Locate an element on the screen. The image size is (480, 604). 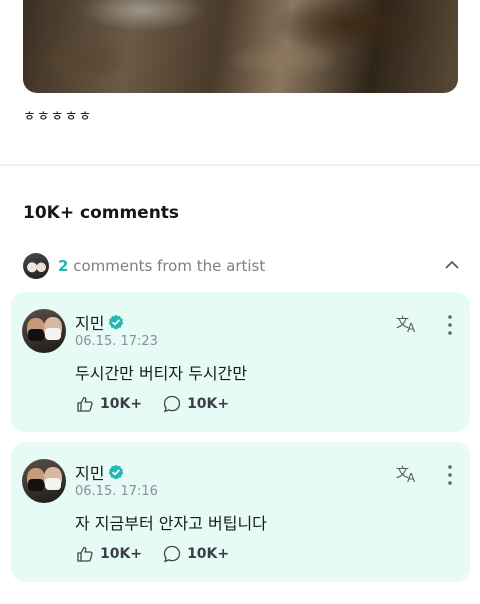
comment-timestamp: 06.15. 17:23 is located at coordinates (116, 341).